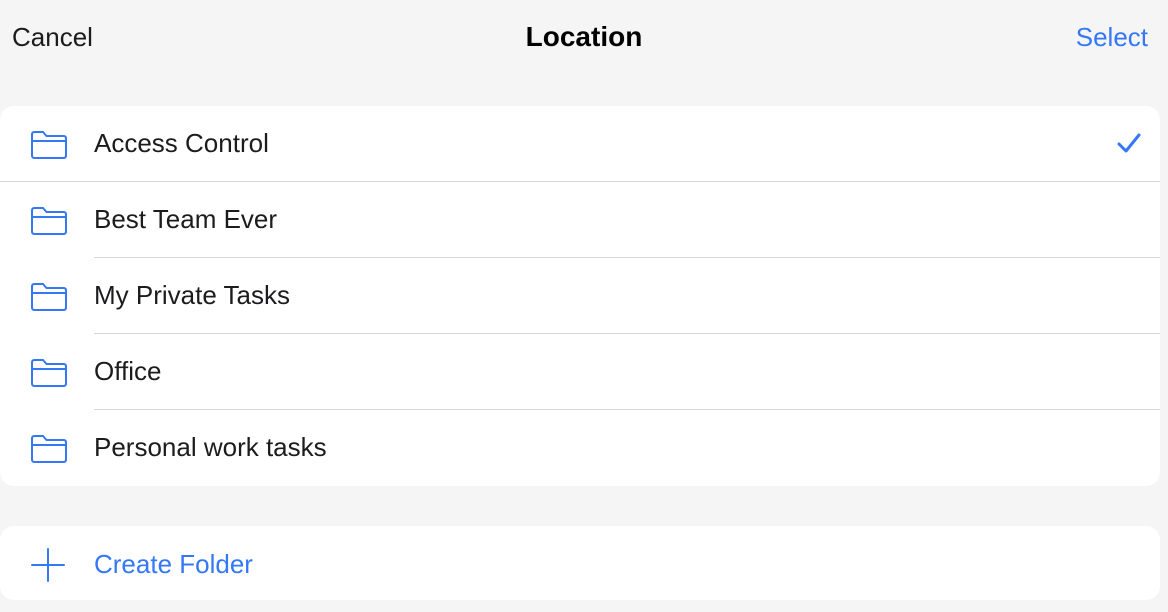 The height and width of the screenshot is (612, 1168). Describe the element at coordinates (1129, 143) in the screenshot. I see `checkmark-icon` at that location.